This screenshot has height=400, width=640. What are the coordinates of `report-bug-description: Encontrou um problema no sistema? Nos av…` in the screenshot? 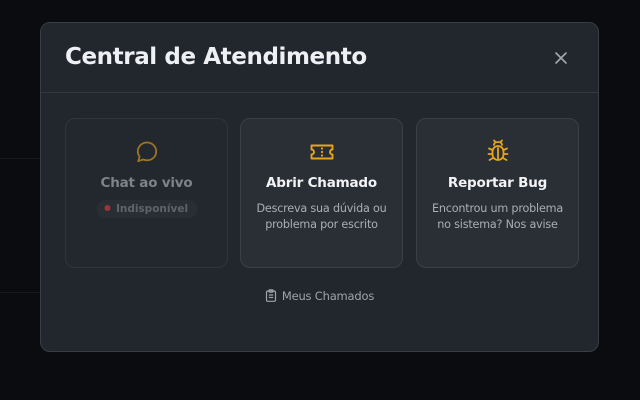 It's located at (497, 216).